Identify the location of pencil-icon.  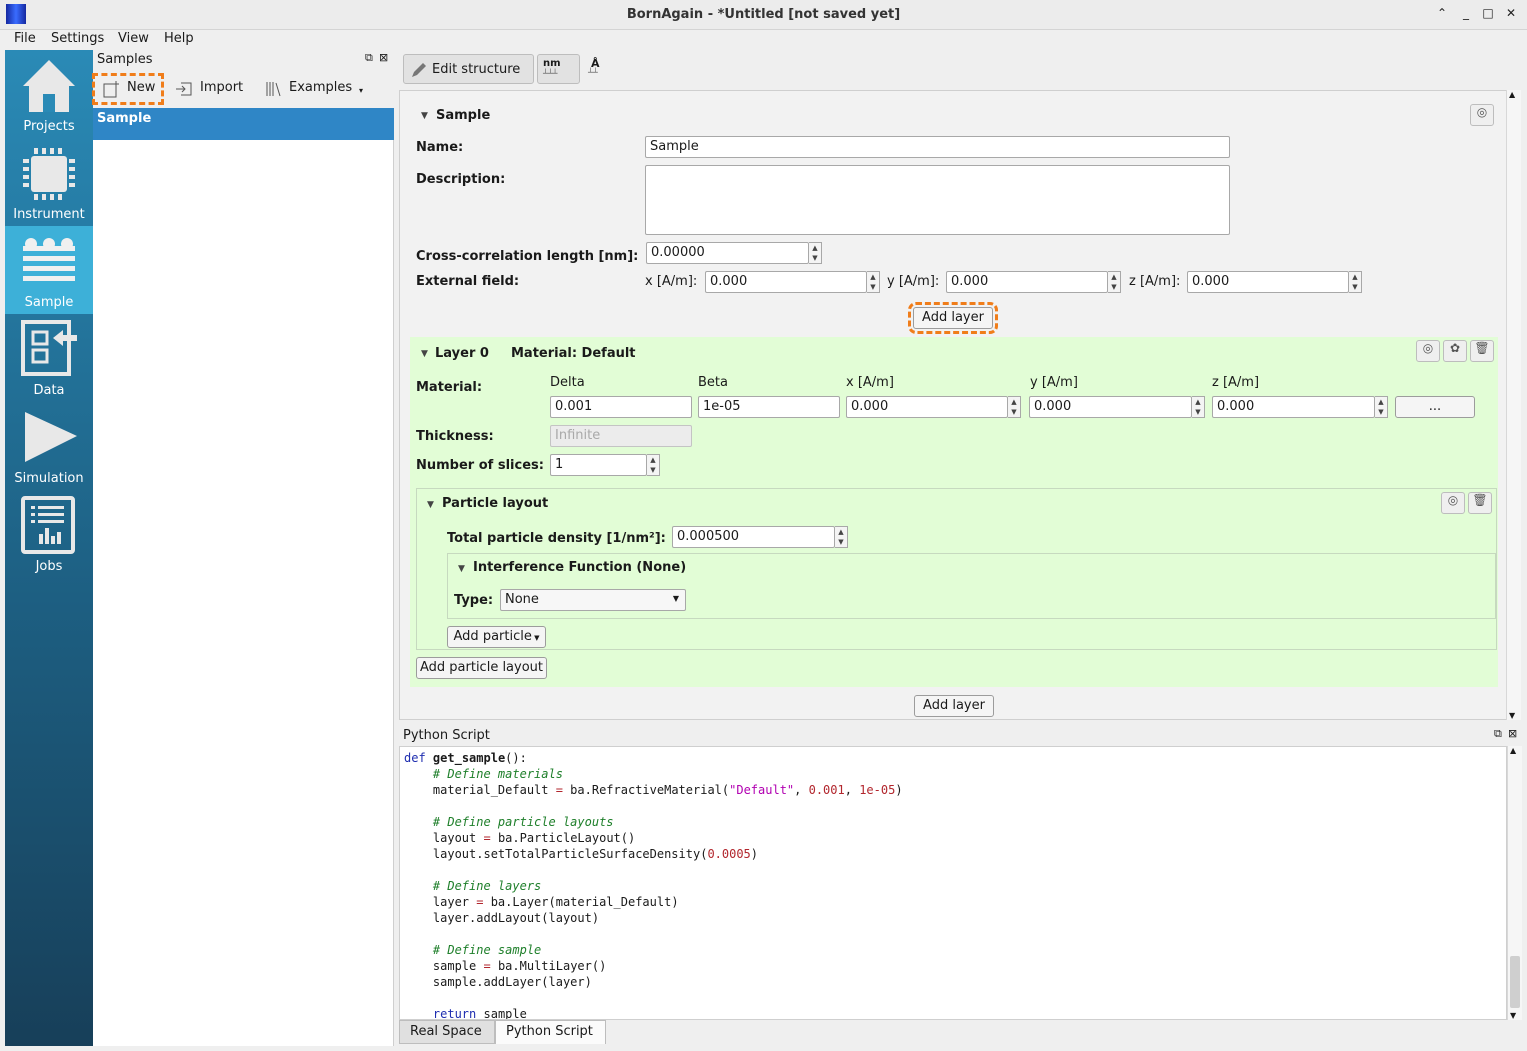
(419, 70).